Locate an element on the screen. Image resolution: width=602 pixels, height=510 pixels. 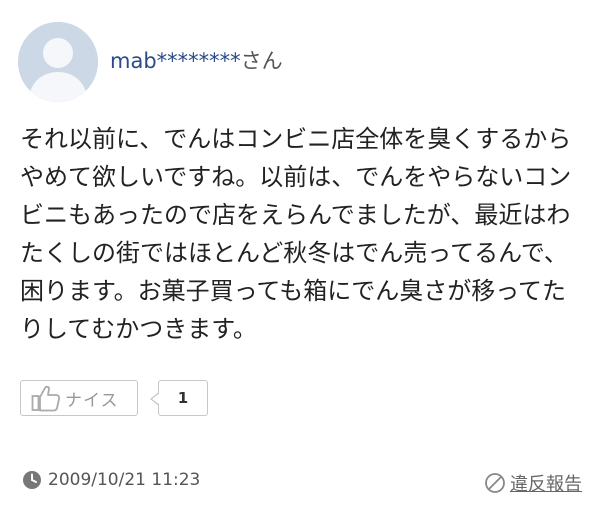
comment-line: りしてむかつきます。 is located at coordinates (138, 329).